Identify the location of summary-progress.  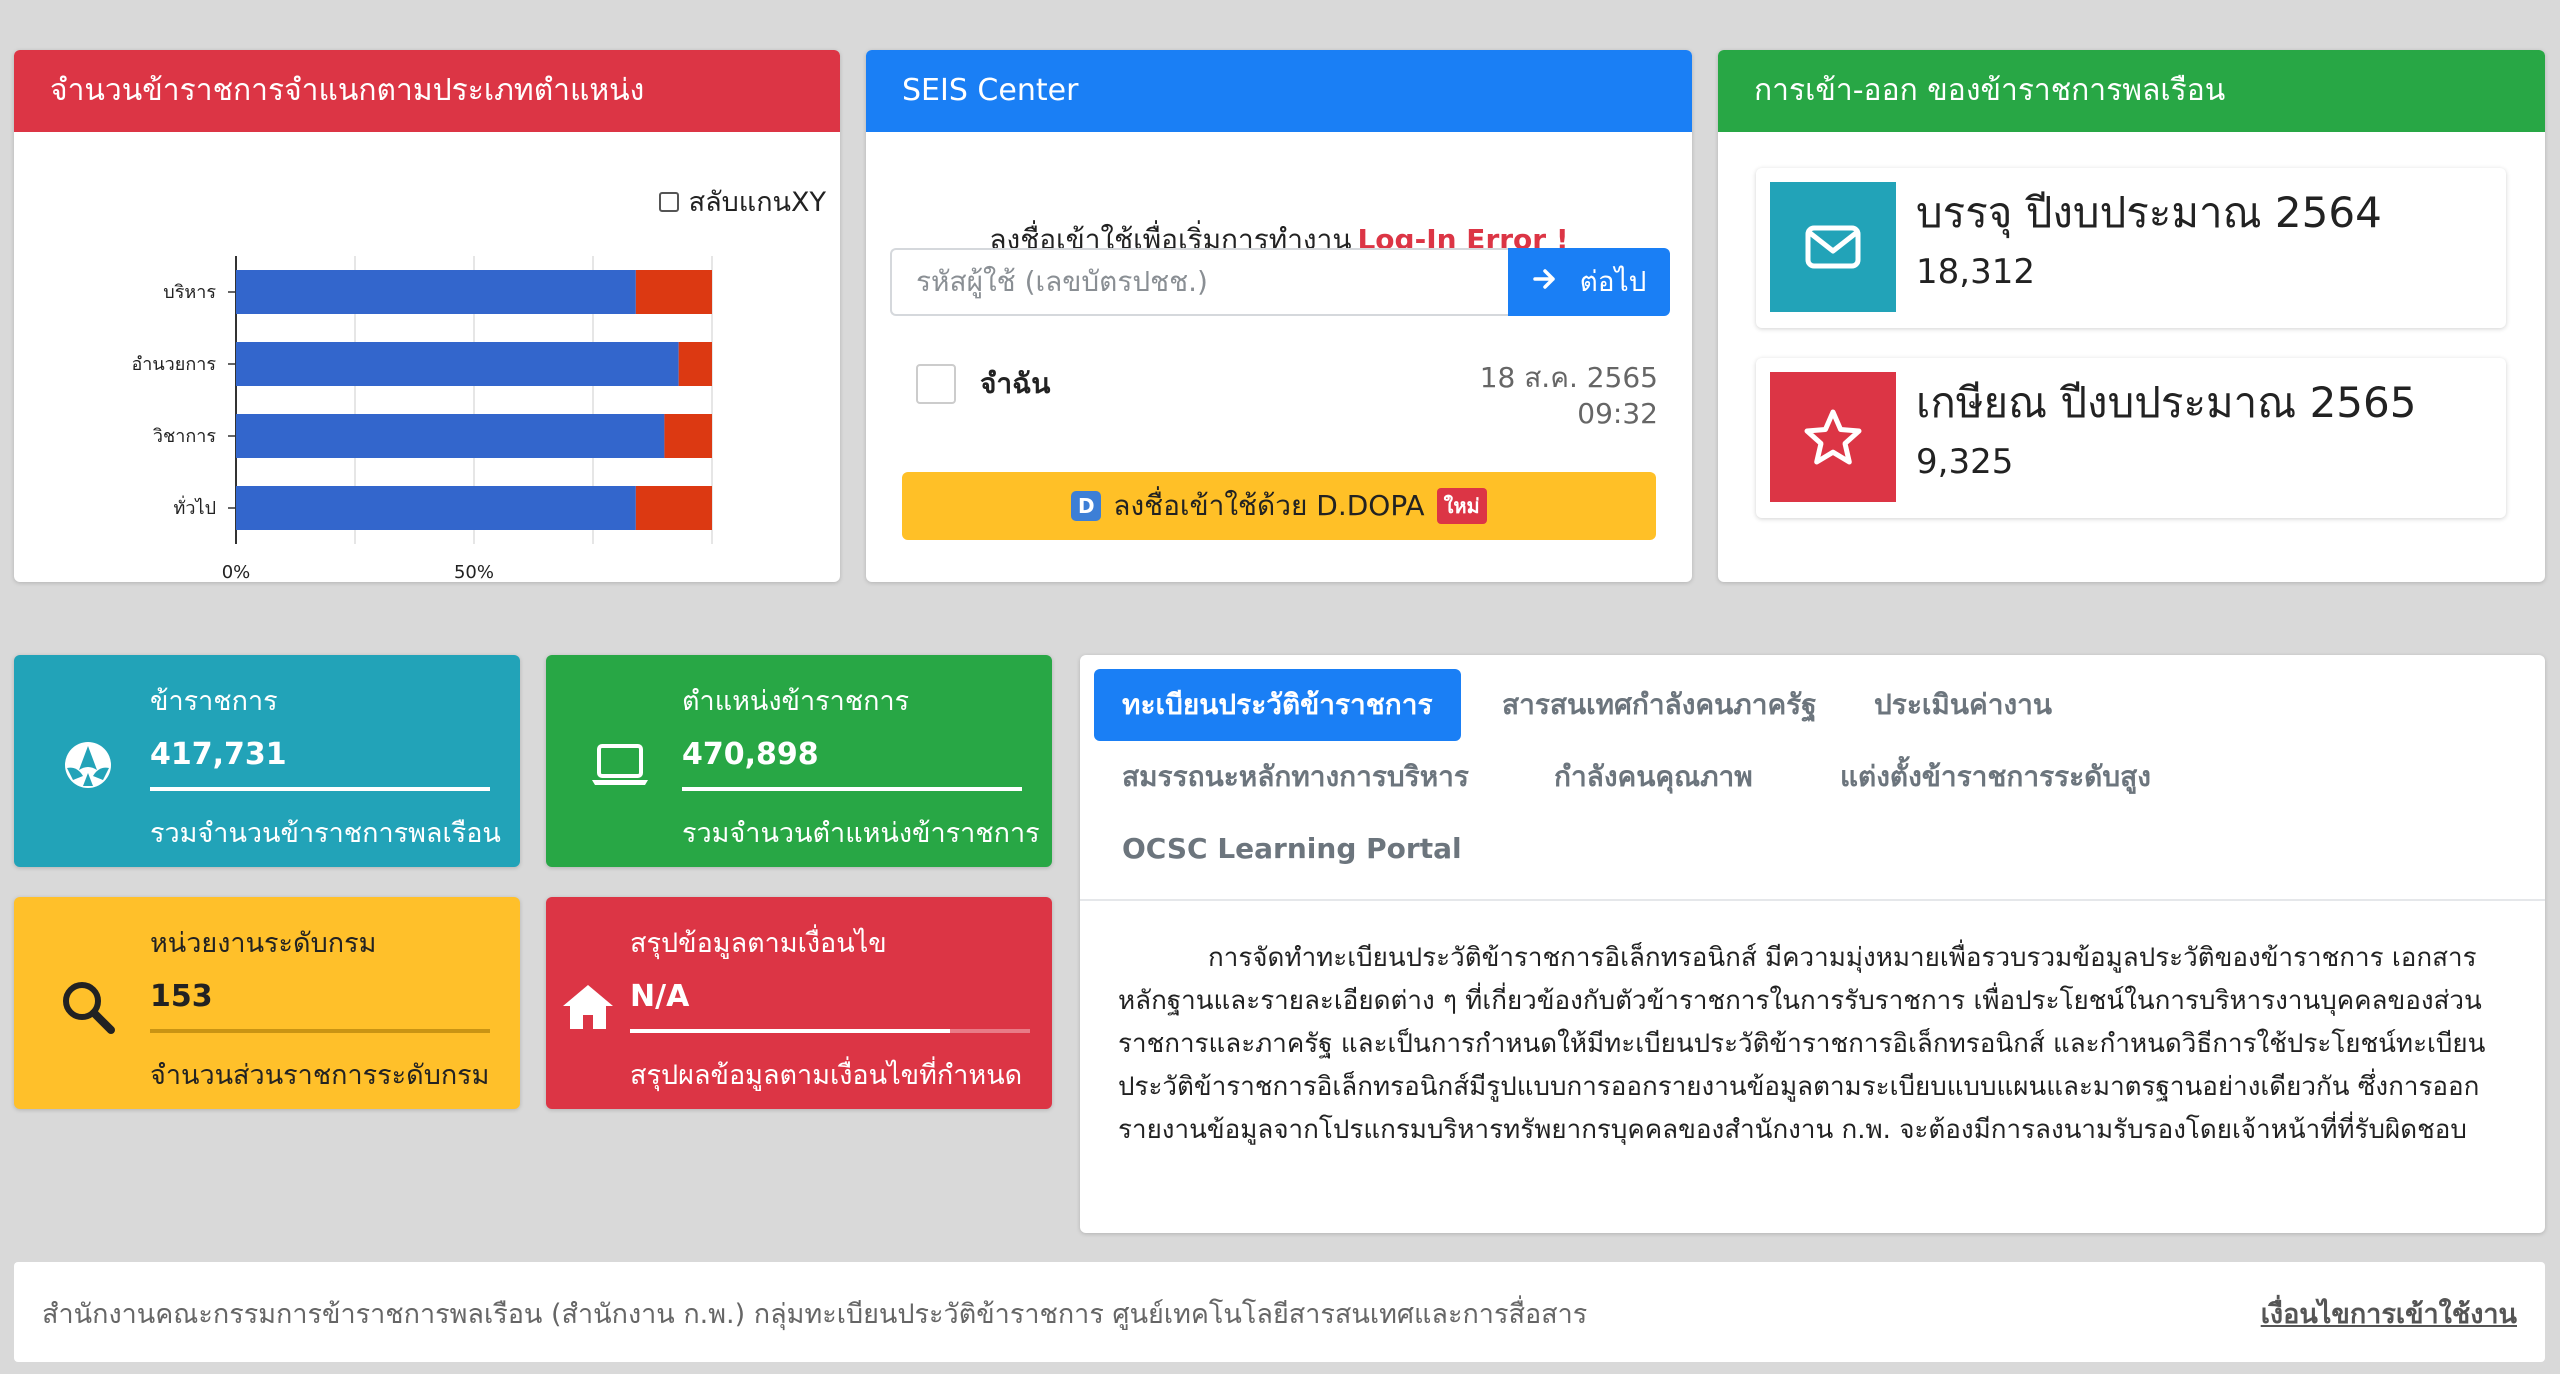
(830, 1031).